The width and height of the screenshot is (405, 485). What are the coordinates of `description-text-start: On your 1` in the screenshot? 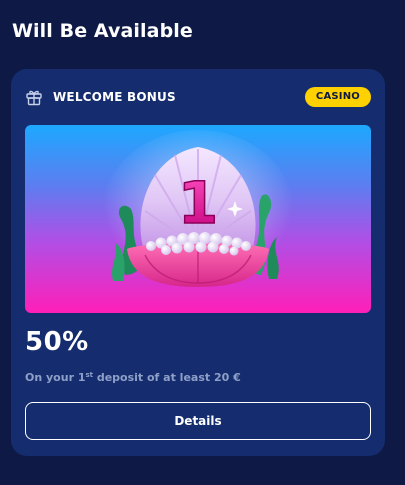 It's located at (55, 377).